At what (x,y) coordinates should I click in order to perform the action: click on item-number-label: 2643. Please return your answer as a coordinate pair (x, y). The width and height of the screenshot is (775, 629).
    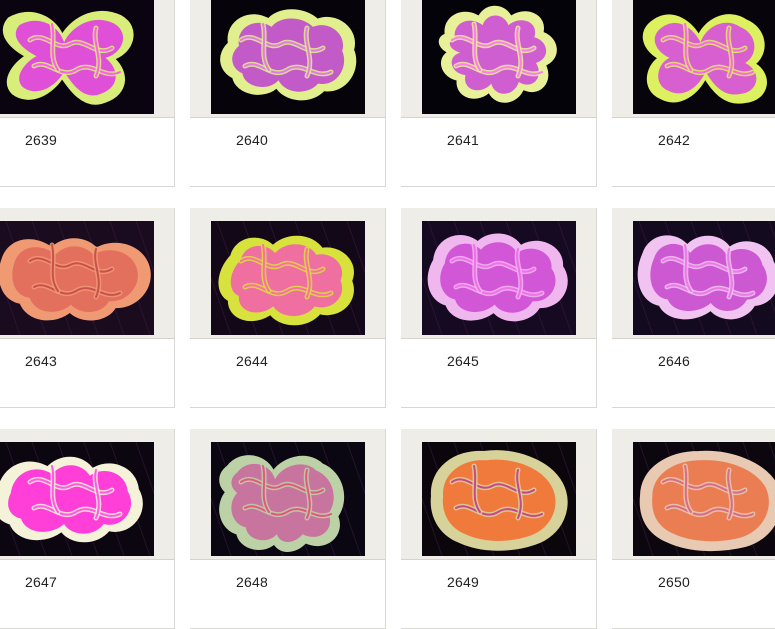
    Looking at the image, I should click on (41, 361).